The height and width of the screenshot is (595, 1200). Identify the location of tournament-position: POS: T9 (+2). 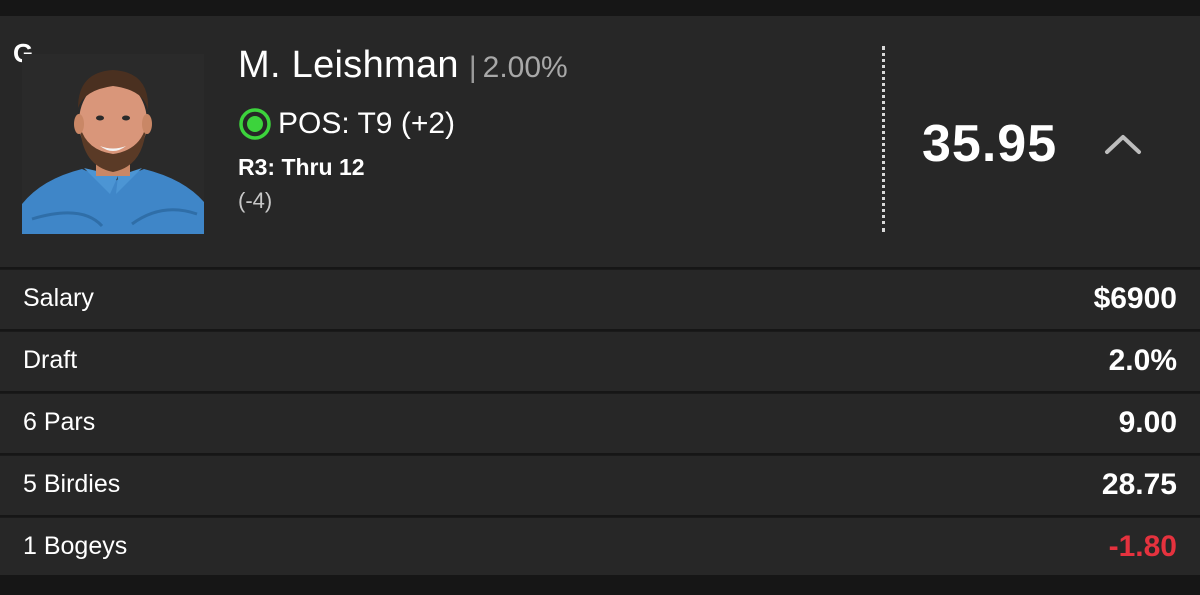
(367, 123).